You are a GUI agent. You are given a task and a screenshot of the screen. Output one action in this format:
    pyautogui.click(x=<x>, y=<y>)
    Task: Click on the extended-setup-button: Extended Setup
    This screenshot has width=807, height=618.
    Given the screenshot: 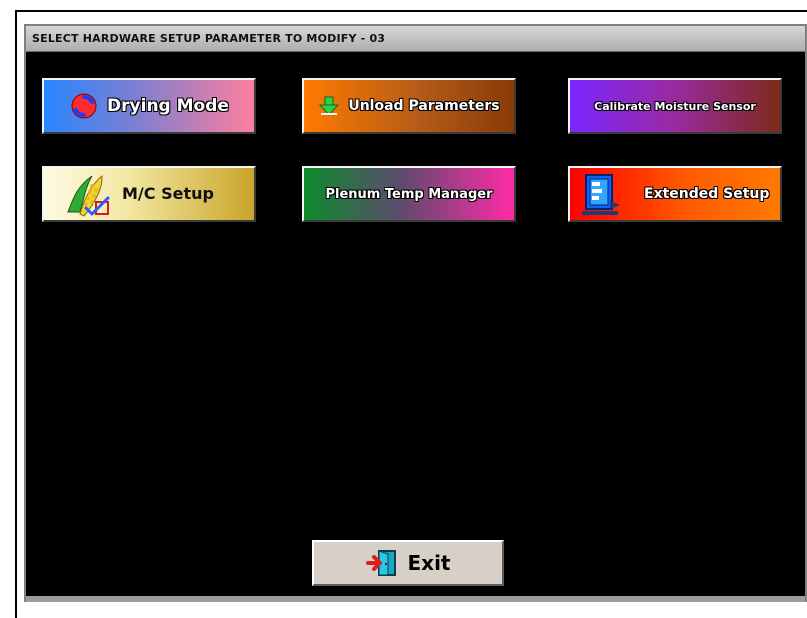 What is the action you would take?
    pyautogui.click(x=675, y=194)
    